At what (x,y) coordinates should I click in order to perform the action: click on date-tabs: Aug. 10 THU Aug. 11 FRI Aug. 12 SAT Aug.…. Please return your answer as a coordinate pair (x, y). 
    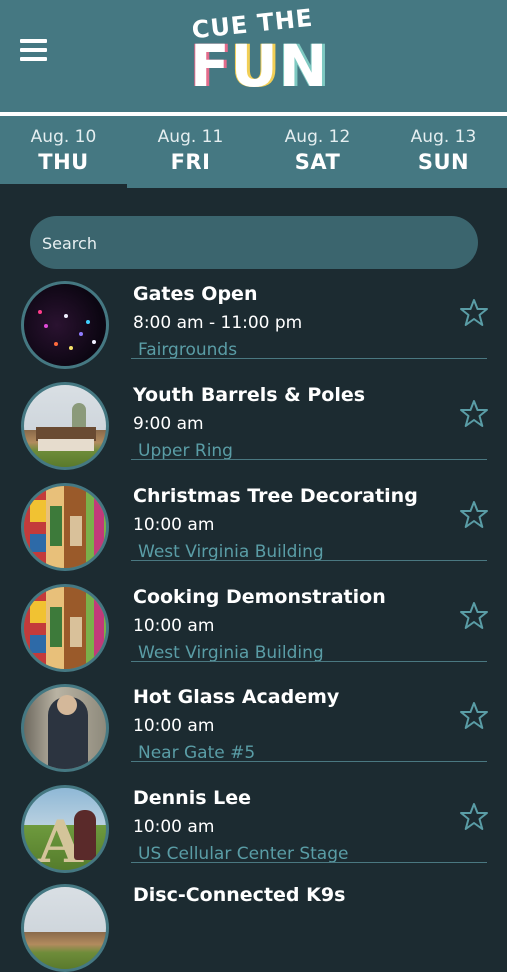
    Looking at the image, I should click on (253, 152).